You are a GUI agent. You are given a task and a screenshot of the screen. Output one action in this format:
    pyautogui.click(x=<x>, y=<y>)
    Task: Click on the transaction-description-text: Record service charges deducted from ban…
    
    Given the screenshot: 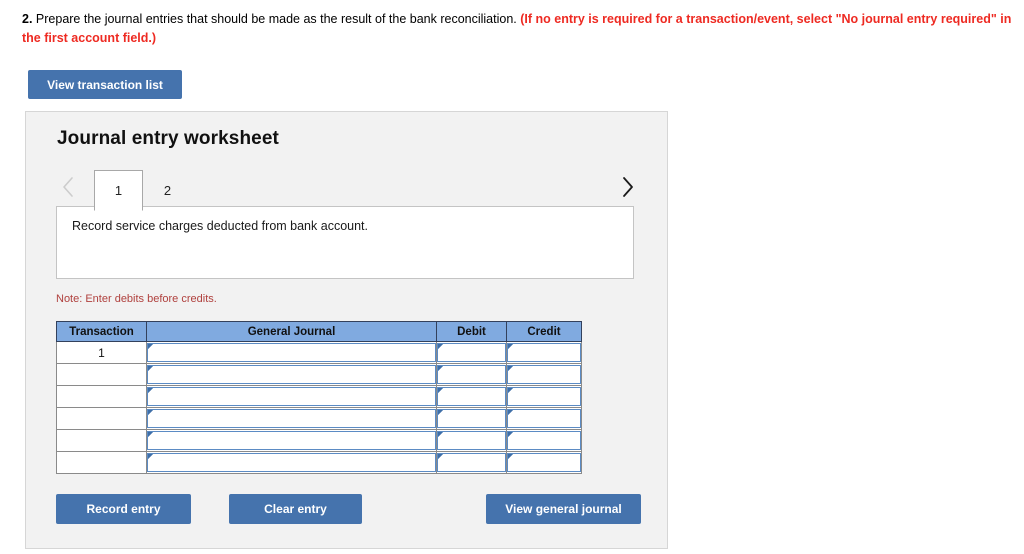 What is the action you would take?
    pyautogui.click(x=220, y=226)
    